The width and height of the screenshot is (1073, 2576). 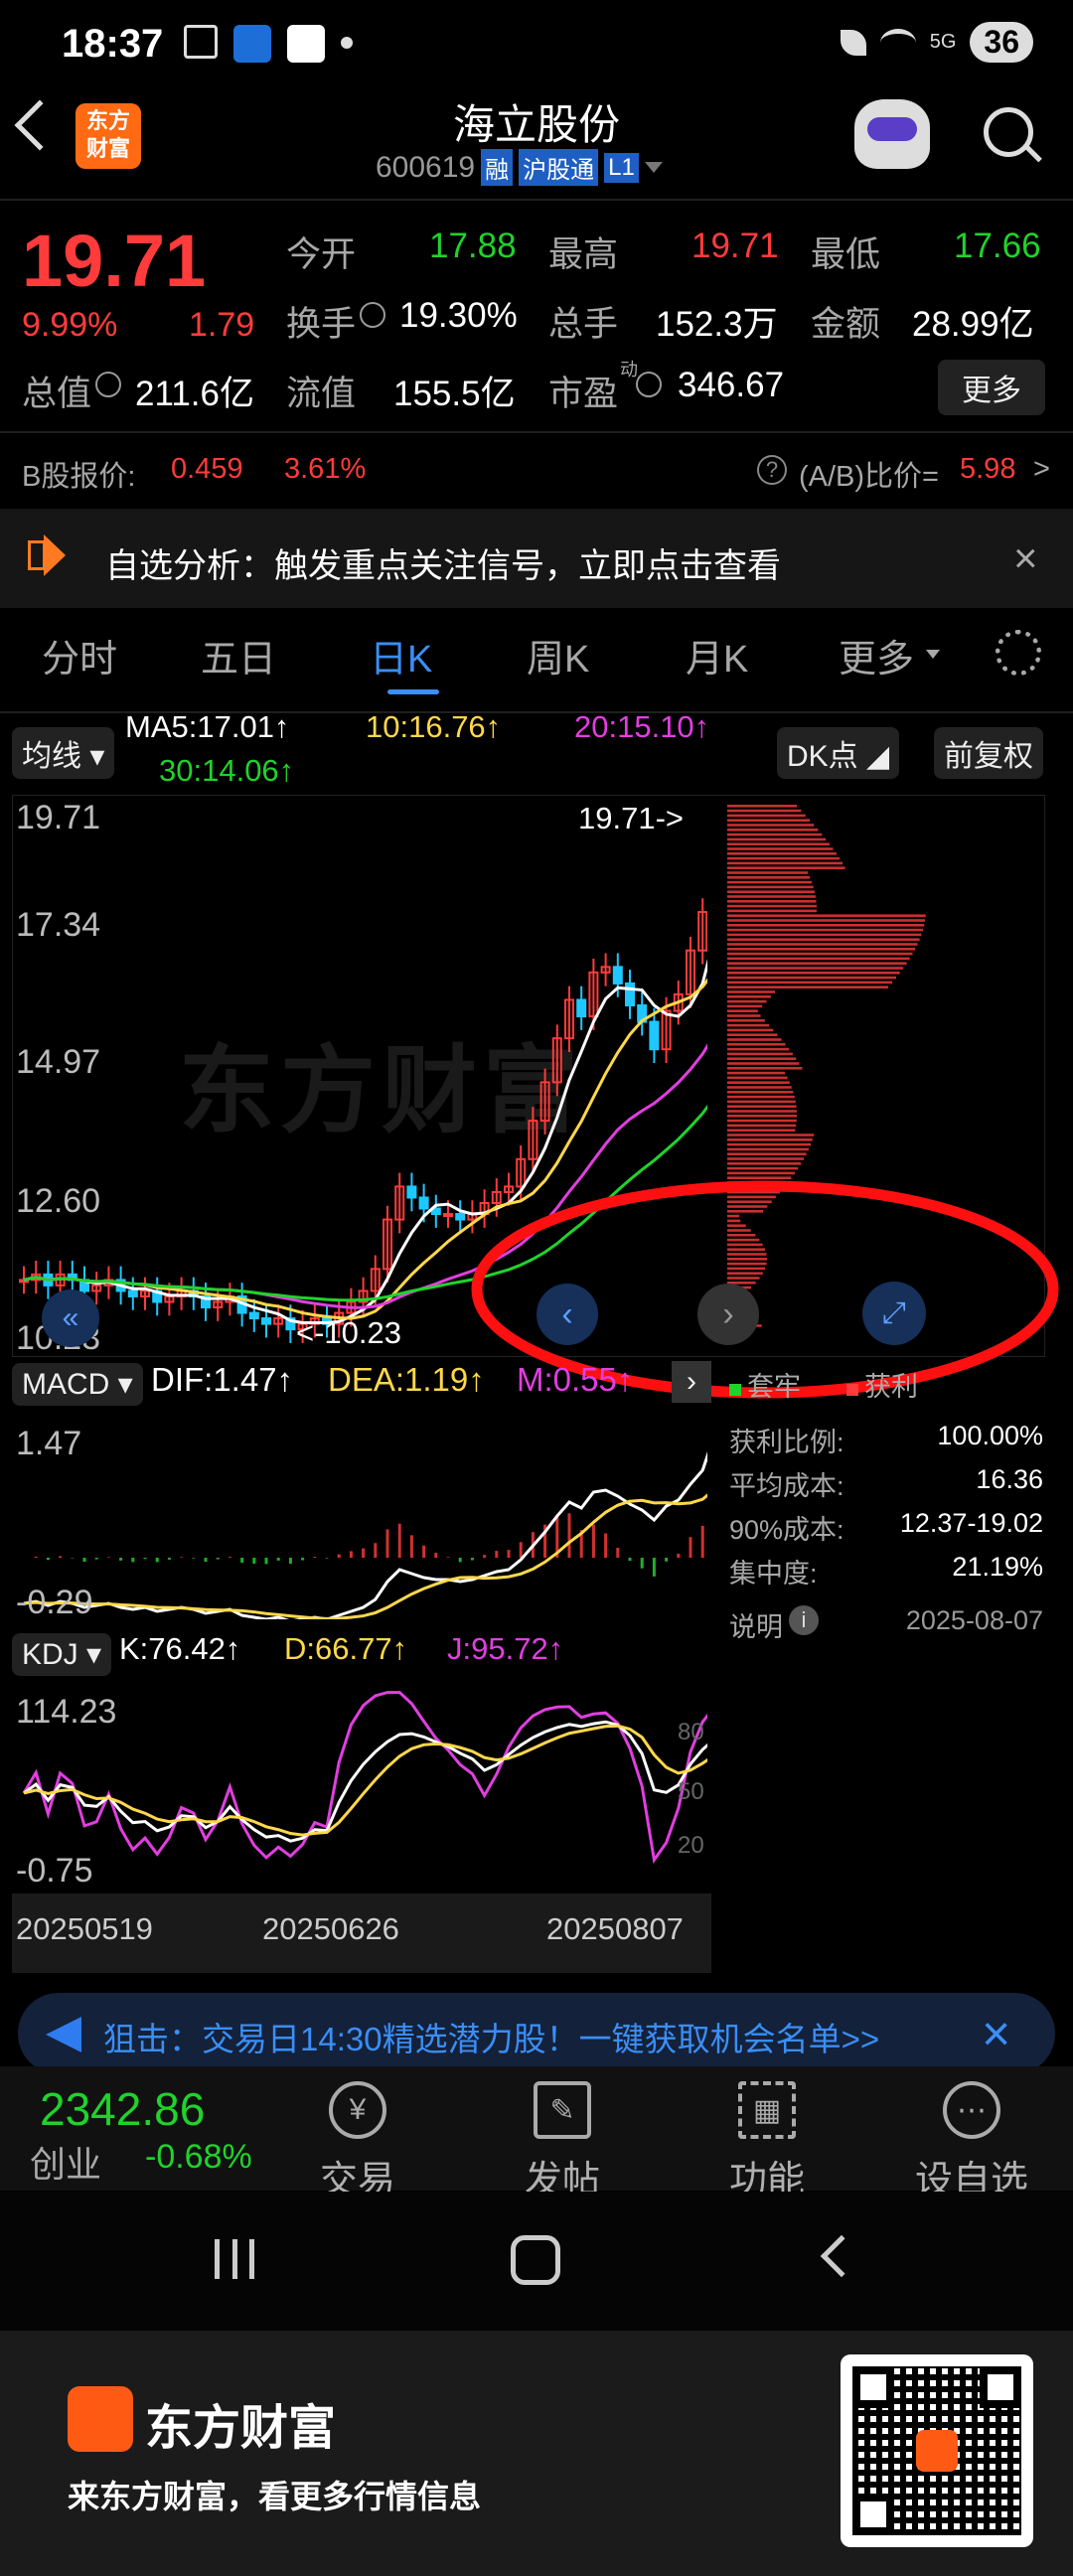 What do you see at coordinates (804, 1620) in the screenshot?
I see `info-icon: i` at bounding box center [804, 1620].